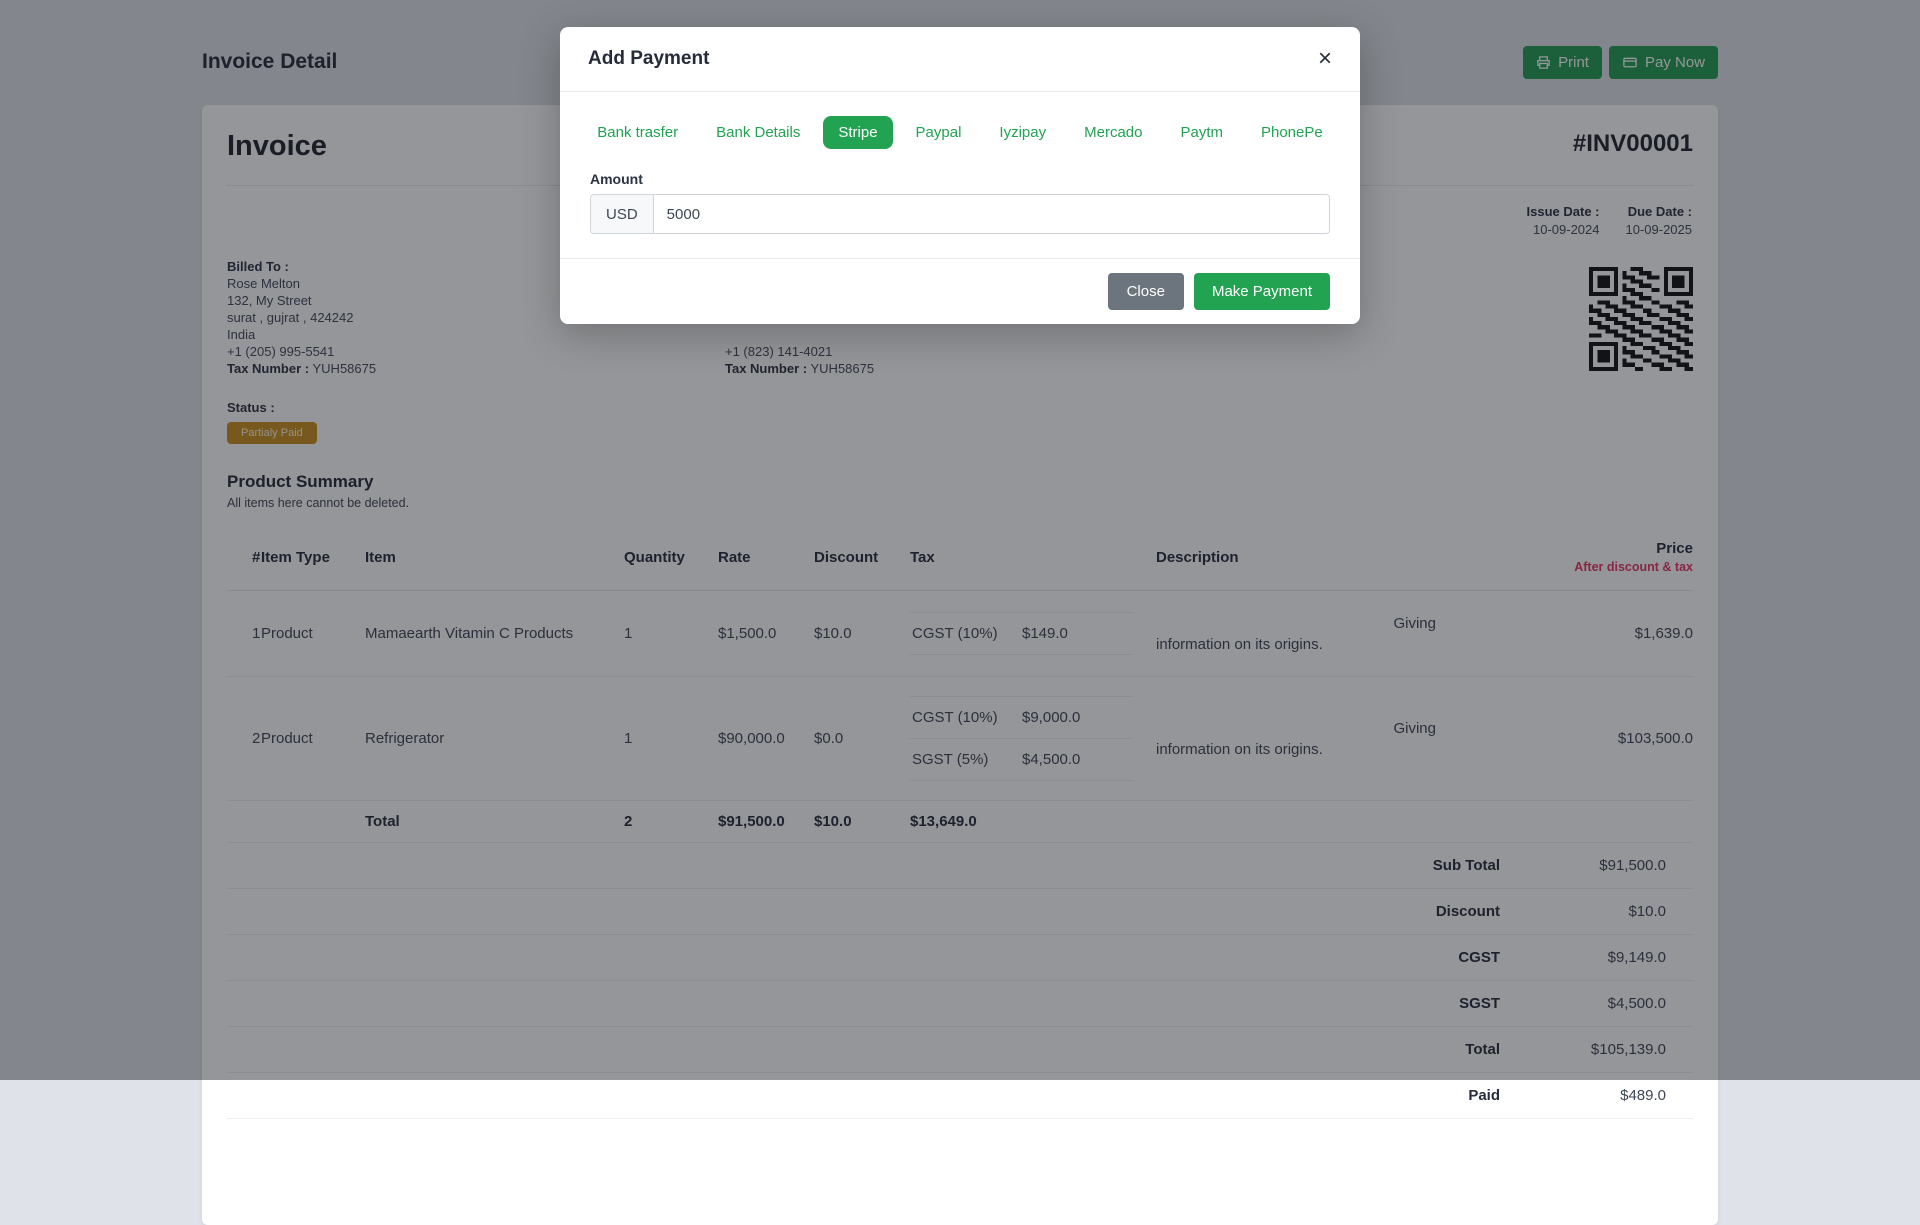 This screenshot has height=1225, width=1920. What do you see at coordinates (939, 132) in the screenshot?
I see `tab-paypal: Paypal` at bounding box center [939, 132].